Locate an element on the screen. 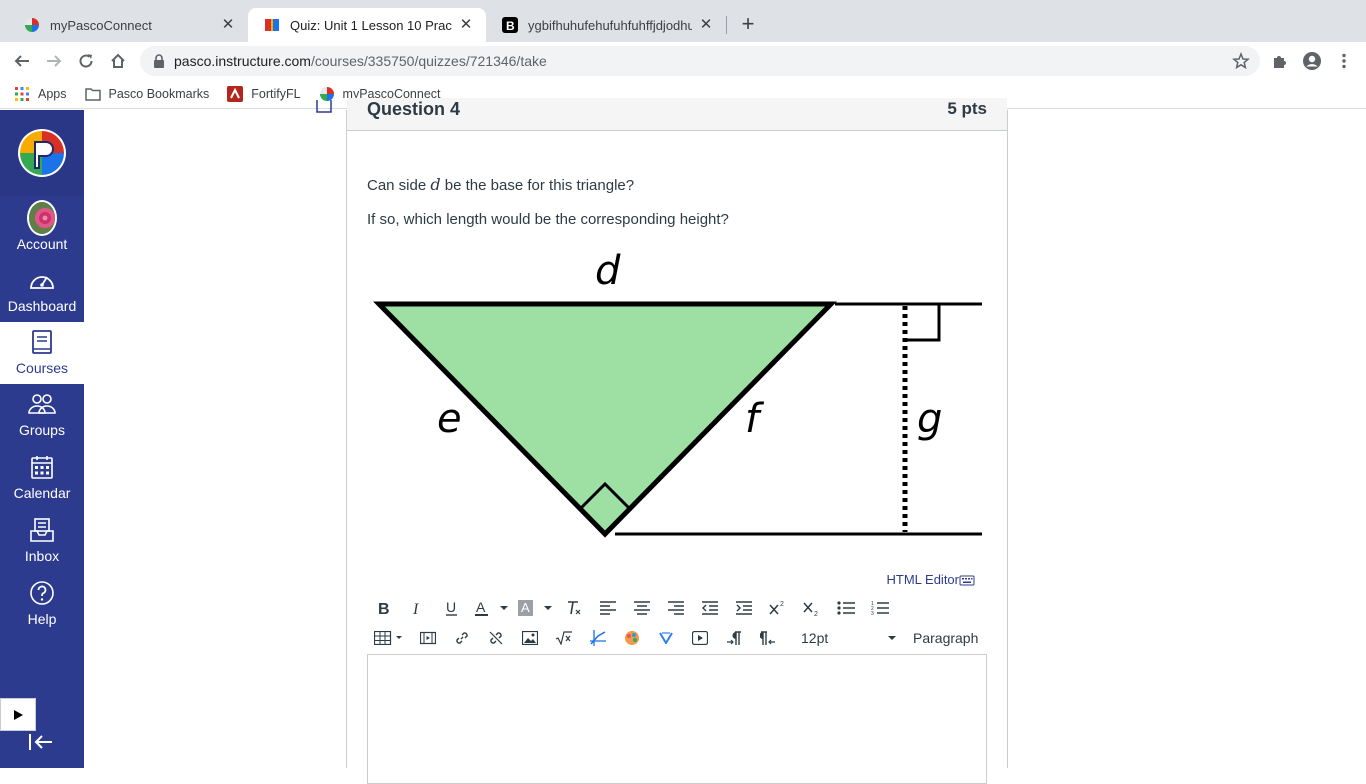  back-button is located at coordinates (22, 61).